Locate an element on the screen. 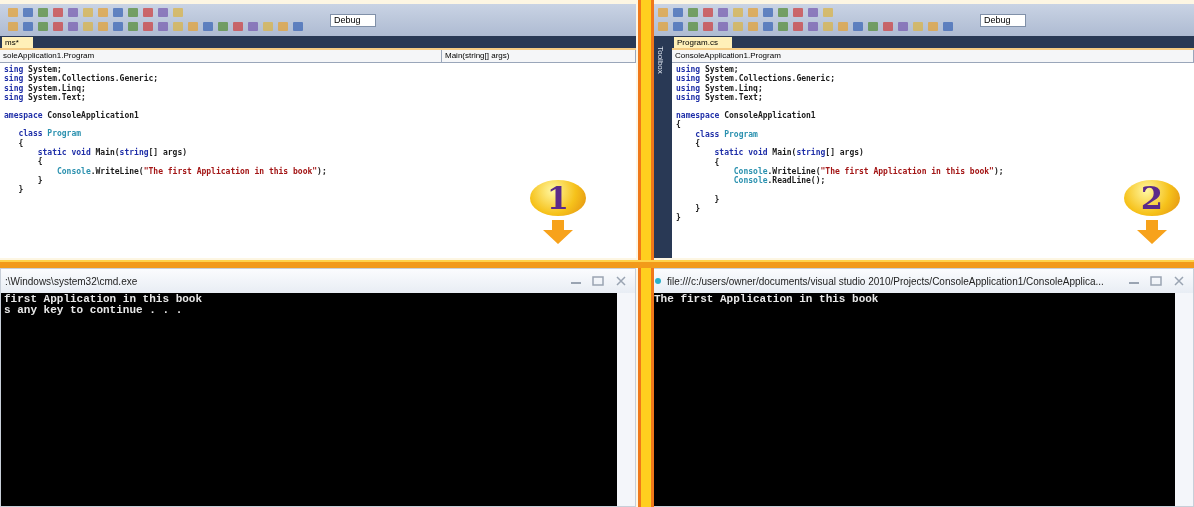  console-title: :\Windows\system32\cmd.exe is located at coordinates (72, 281).